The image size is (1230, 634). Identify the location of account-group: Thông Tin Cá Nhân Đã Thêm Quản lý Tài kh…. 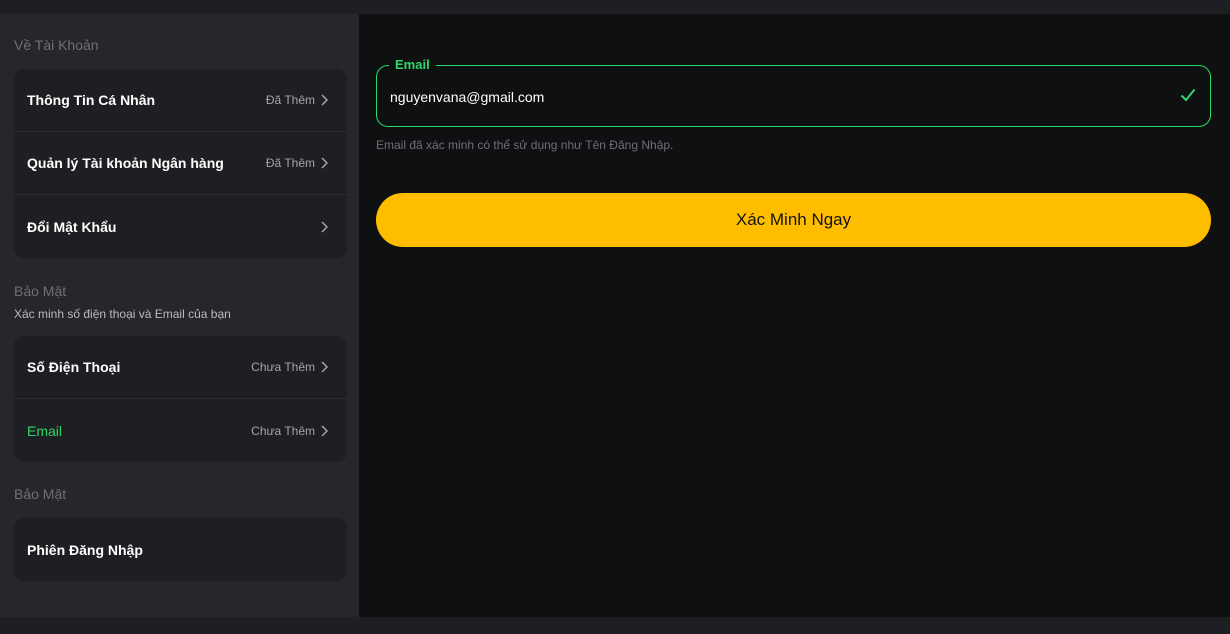
(180, 163).